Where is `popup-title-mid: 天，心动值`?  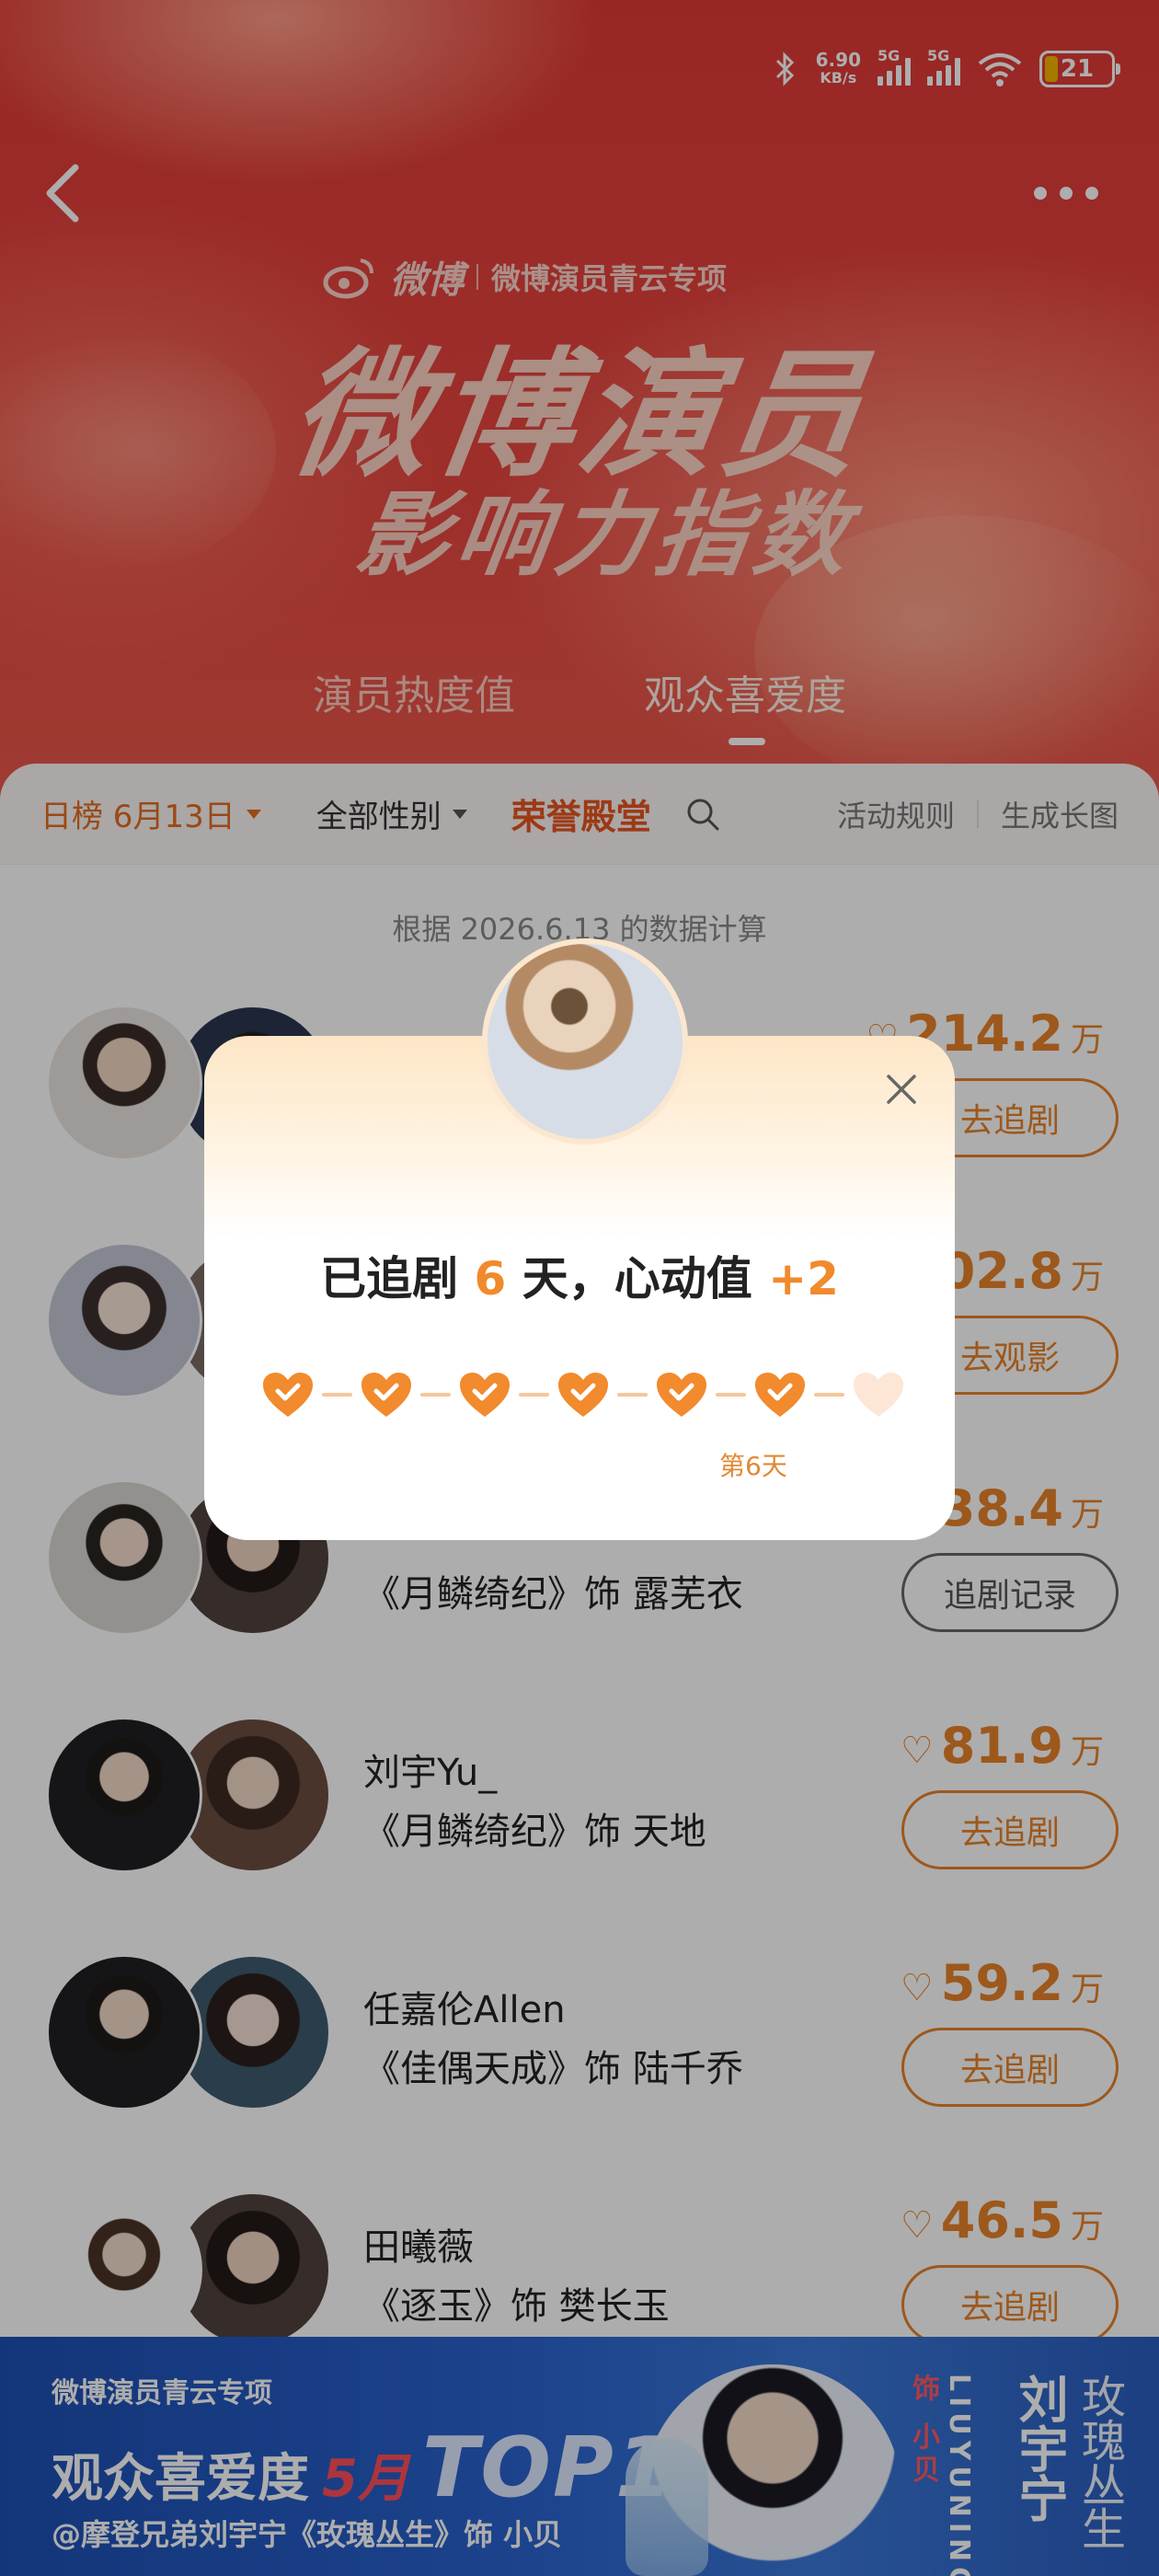 popup-title-mid: 天，心动值 is located at coordinates (637, 1278).